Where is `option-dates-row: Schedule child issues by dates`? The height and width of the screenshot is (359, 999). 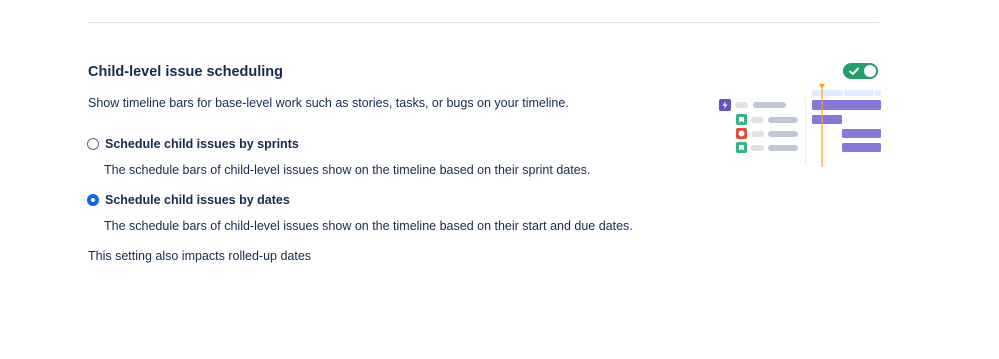
option-dates-row: Schedule child issues by dates is located at coordinates (188, 200).